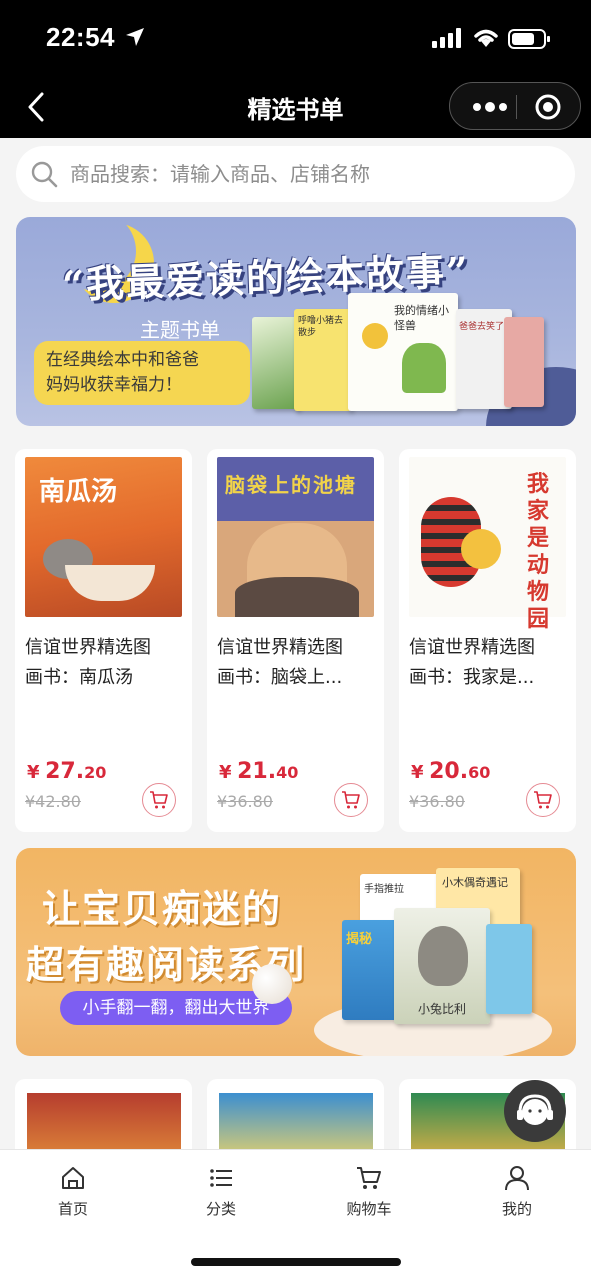  Describe the element at coordinates (79, 677) in the screenshot. I see `product-name-line2: 画书：南瓜汤` at that location.